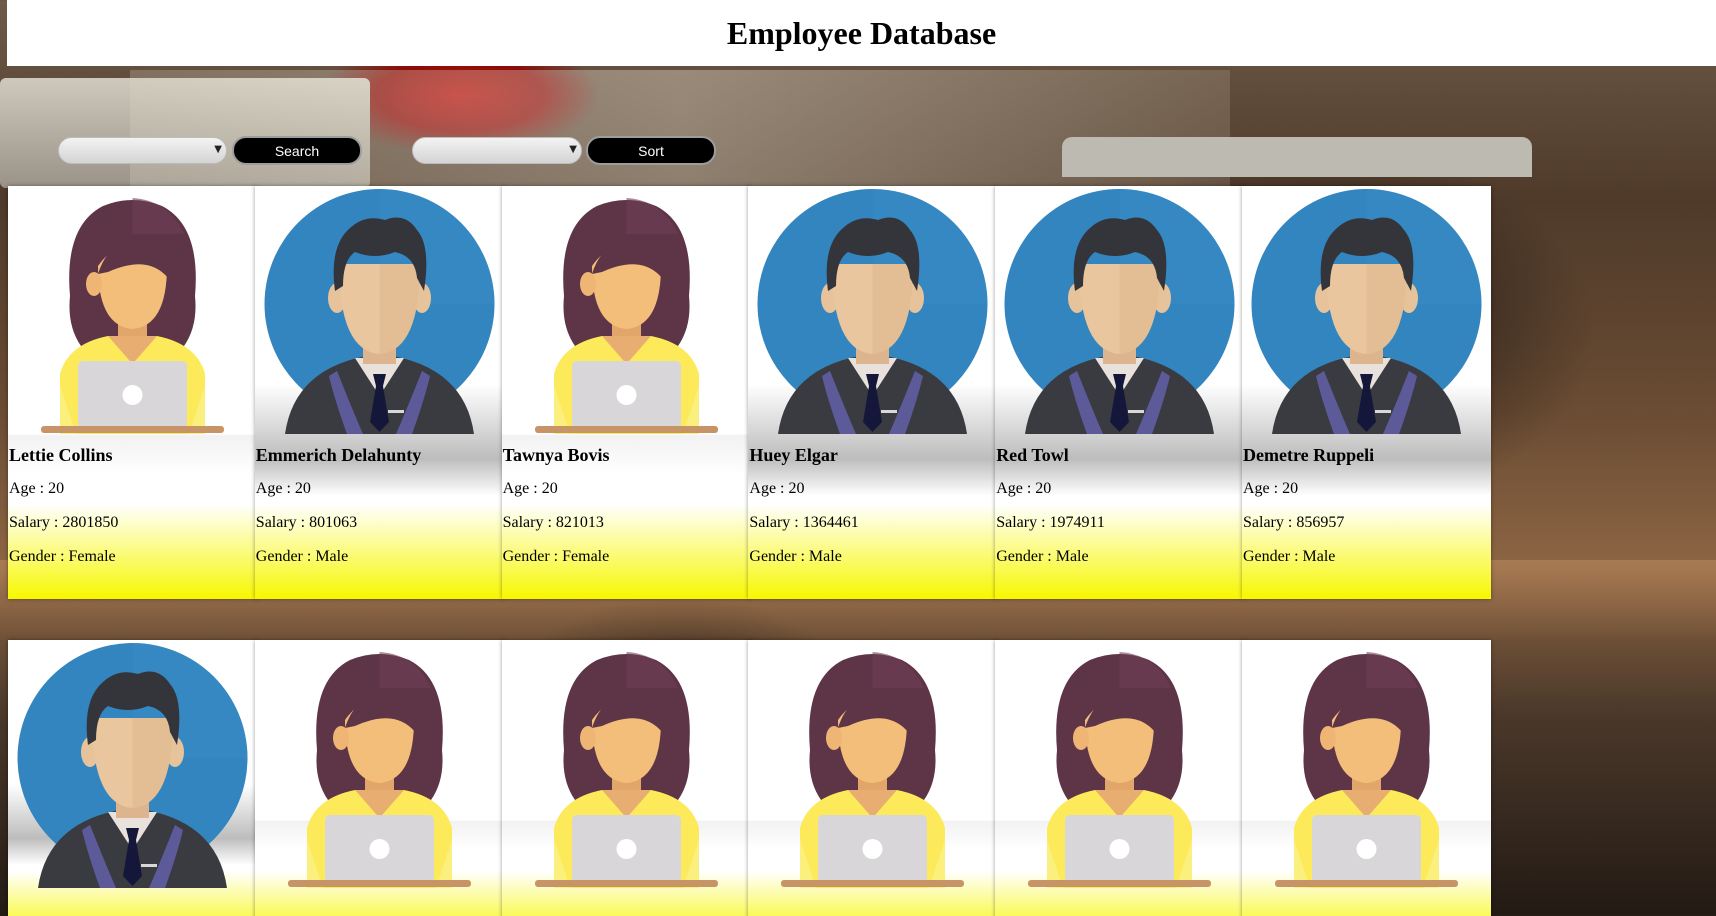 This screenshot has width=1716, height=916. Describe the element at coordinates (553, 522) in the screenshot. I see `employee-salary: Salary : 821013` at that location.